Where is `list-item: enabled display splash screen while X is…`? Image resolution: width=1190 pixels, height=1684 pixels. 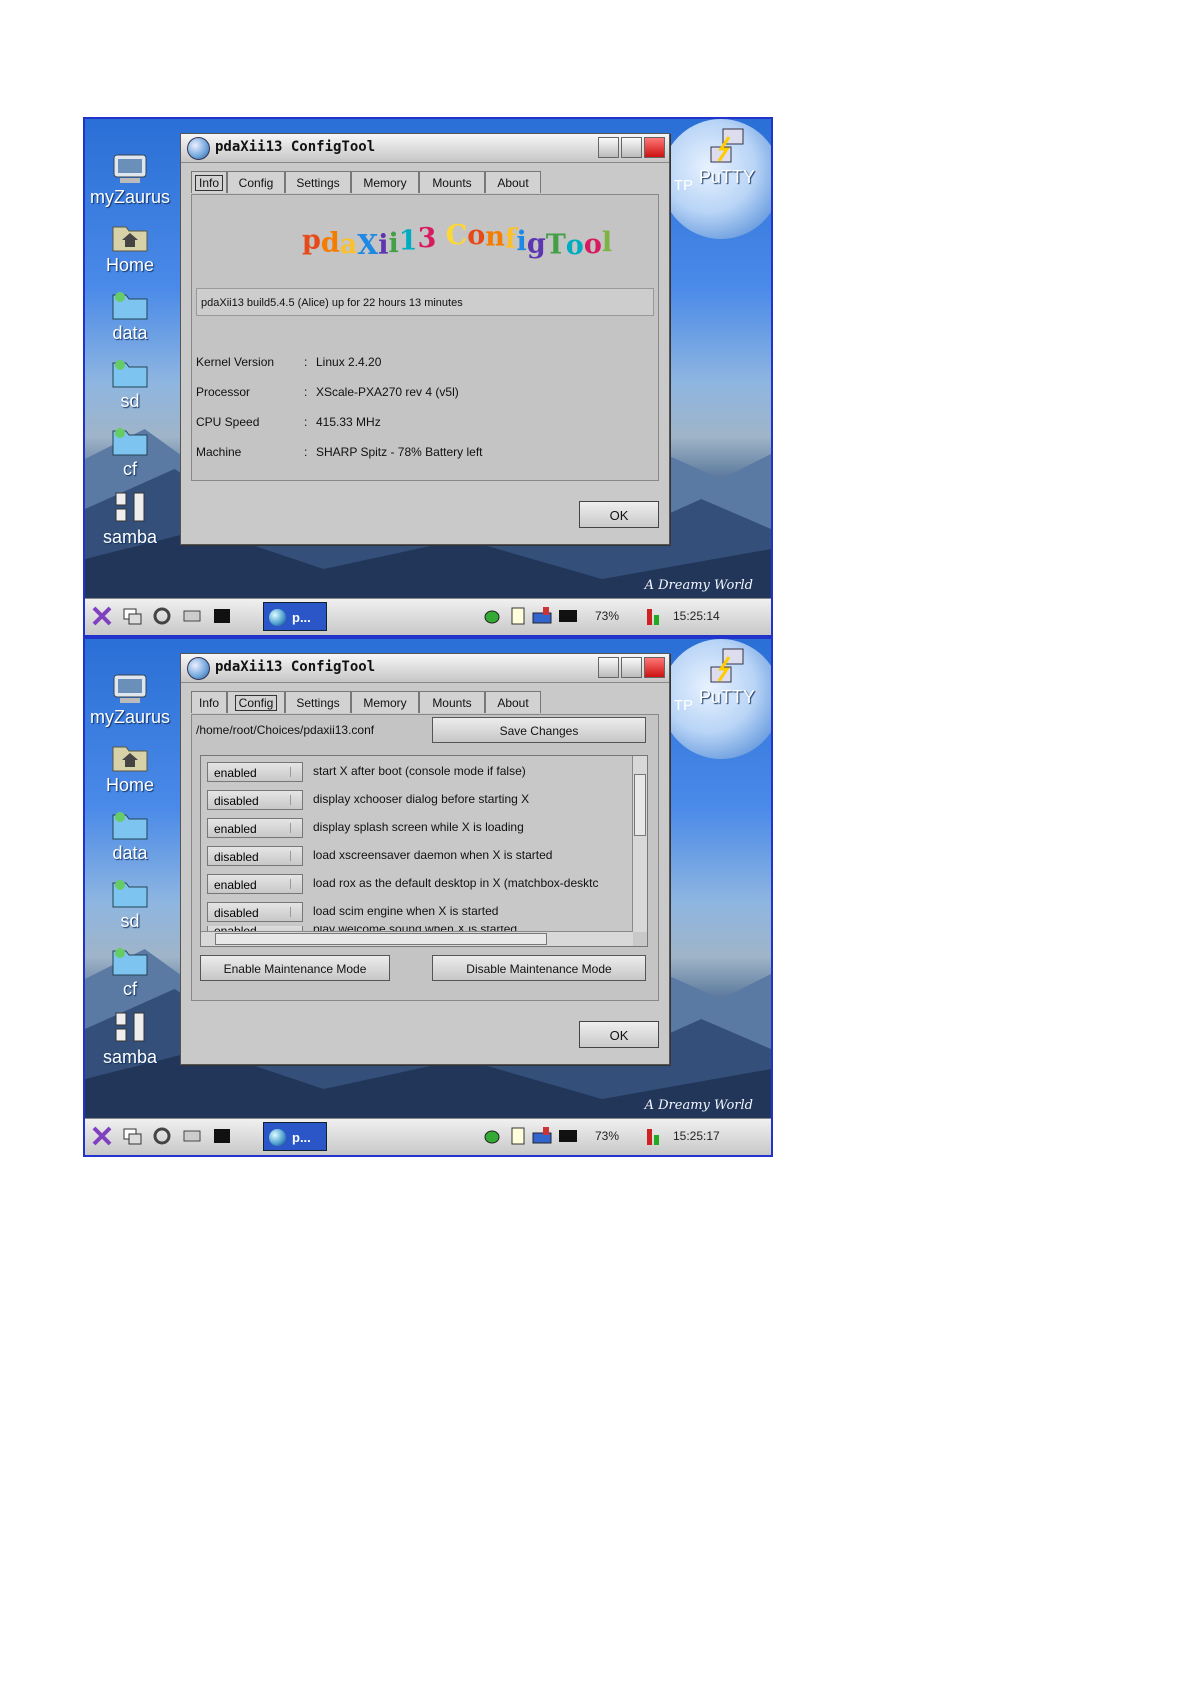 list-item: enabled display splash screen while X is… is located at coordinates (415, 829).